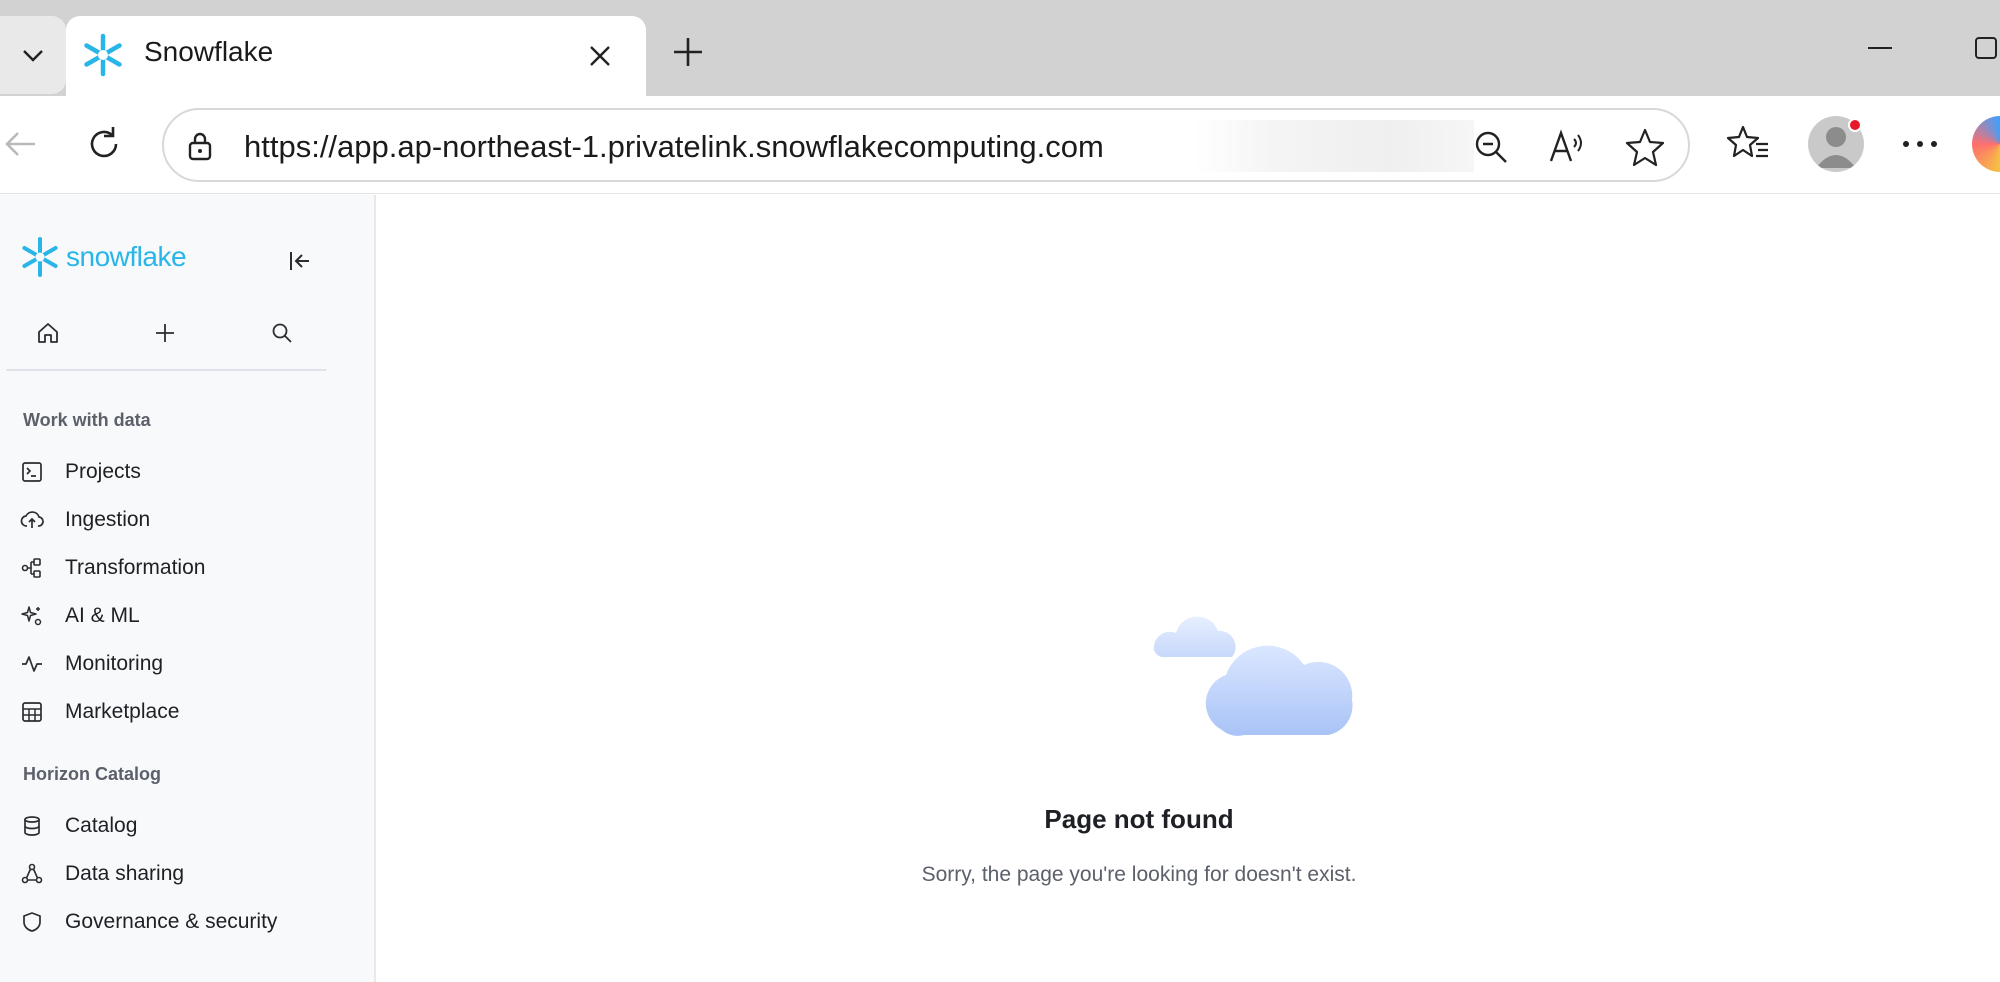 This screenshot has height=982, width=2000. What do you see at coordinates (114, 663) in the screenshot?
I see `sidebar-item-label: Monitoring` at bounding box center [114, 663].